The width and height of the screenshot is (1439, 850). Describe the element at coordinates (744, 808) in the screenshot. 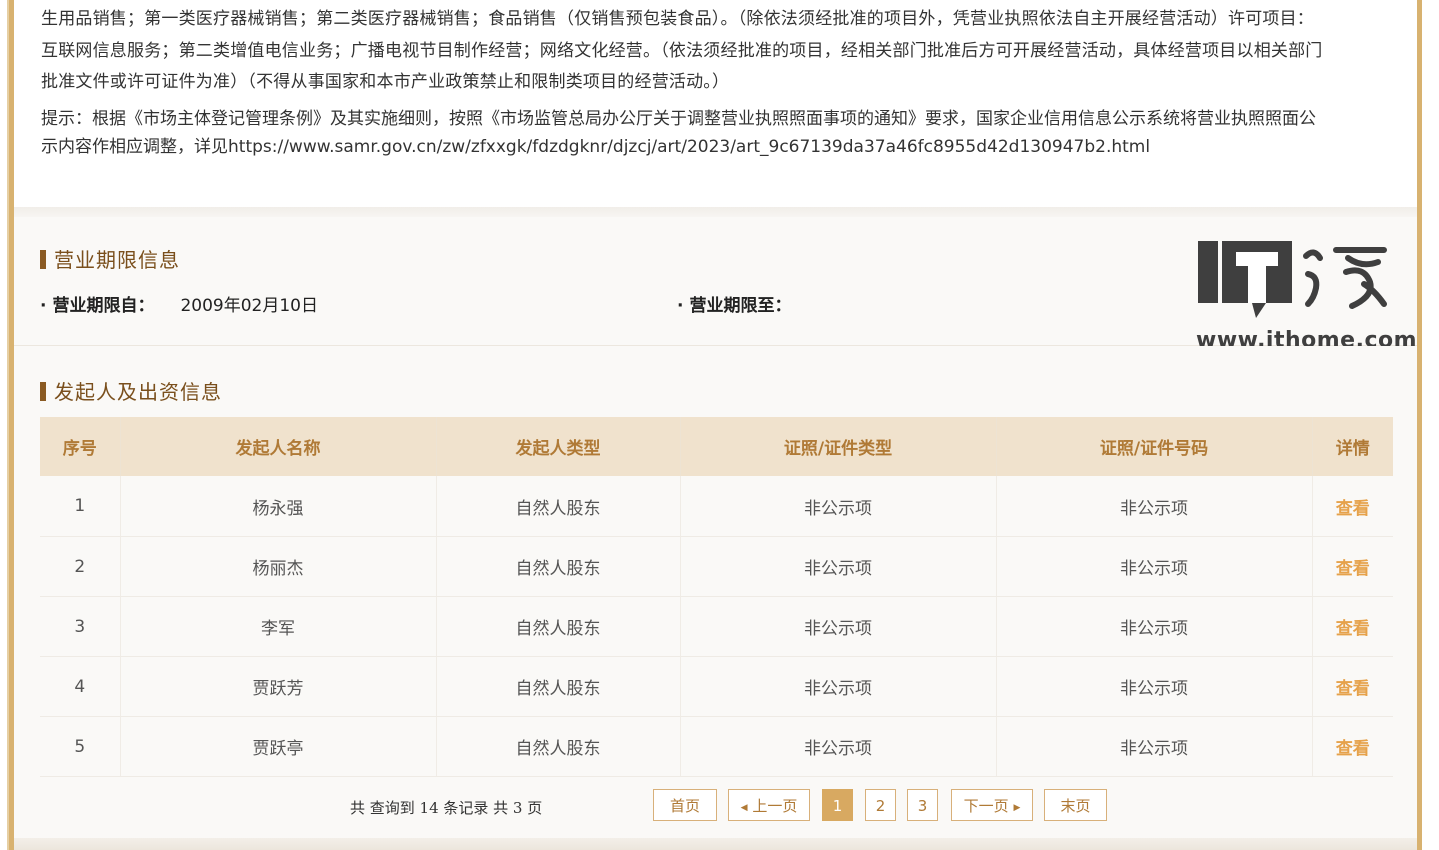

I see `triangle-left-icon: ◀` at that location.